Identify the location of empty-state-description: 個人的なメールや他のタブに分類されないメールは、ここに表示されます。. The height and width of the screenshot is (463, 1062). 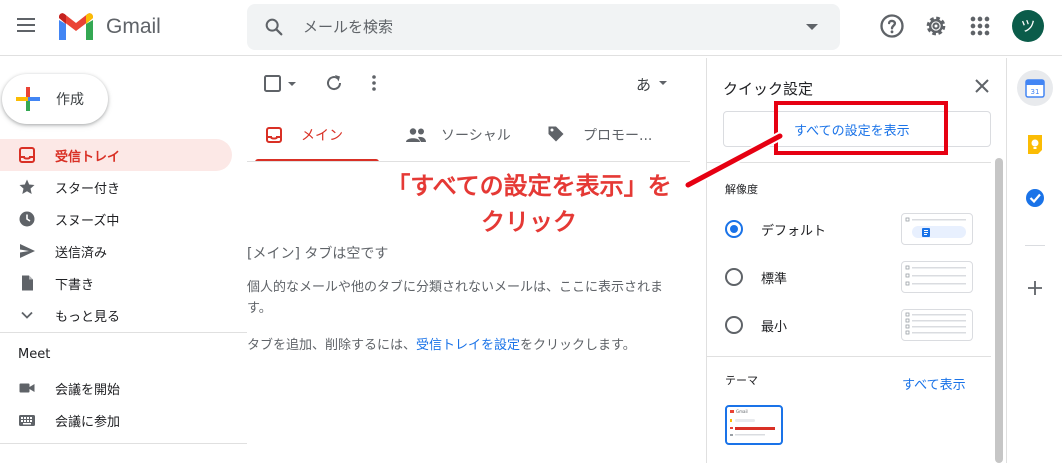
(455, 298).